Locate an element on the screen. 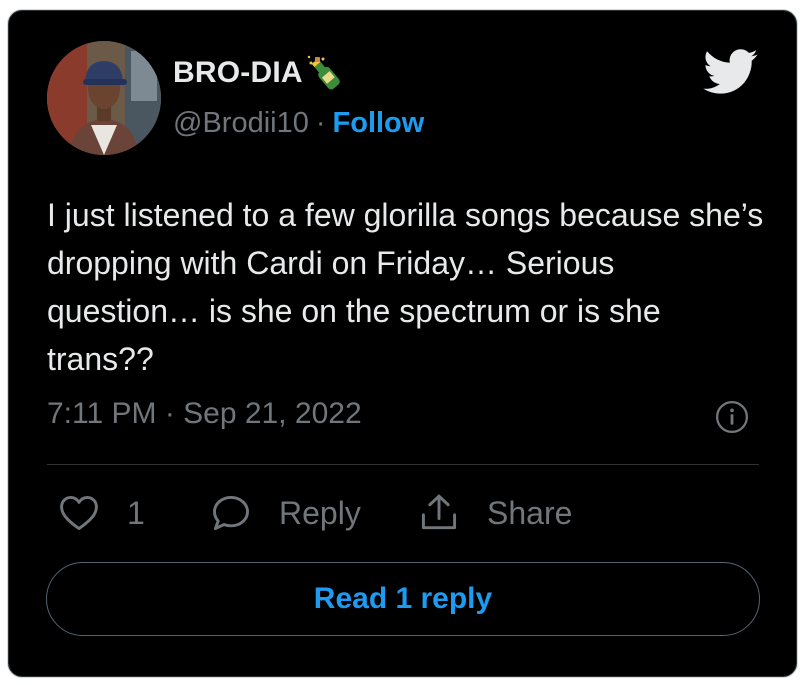  action-bar: 1 Reply Share is located at coordinates (407, 516).